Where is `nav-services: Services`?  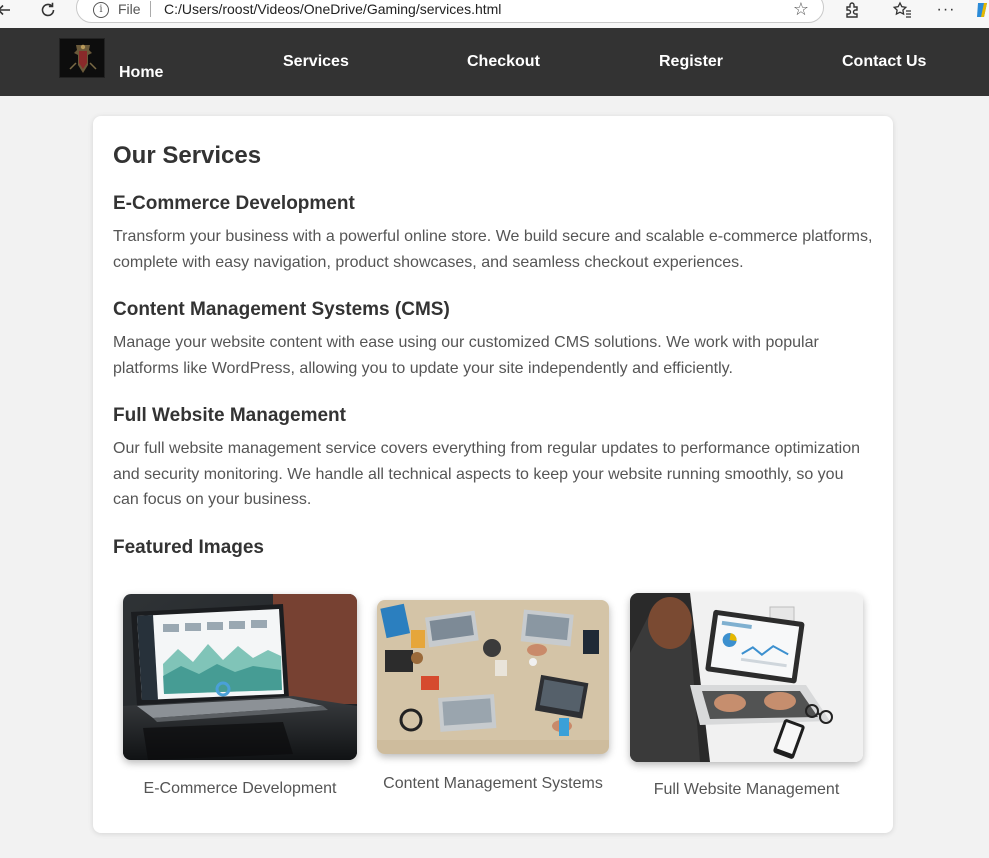
nav-services: Services is located at coordinates (316, 62).